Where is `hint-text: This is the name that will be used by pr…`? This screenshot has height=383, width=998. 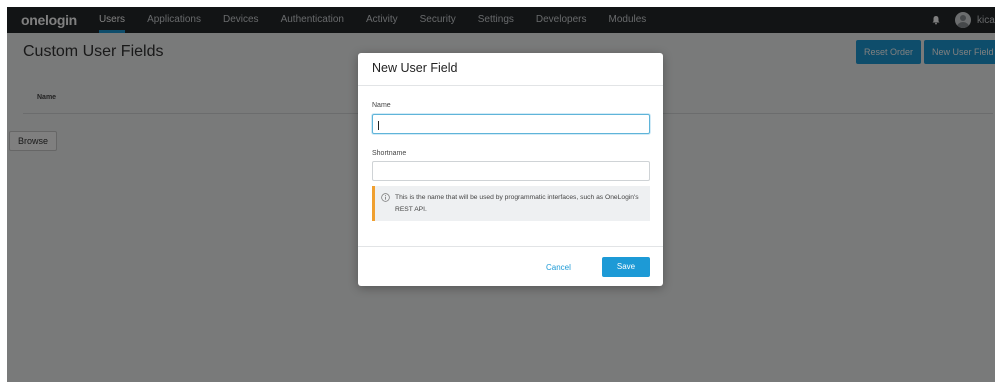
hint-text: This is the name that will be used by pr… is located at coordinates (517, 203).